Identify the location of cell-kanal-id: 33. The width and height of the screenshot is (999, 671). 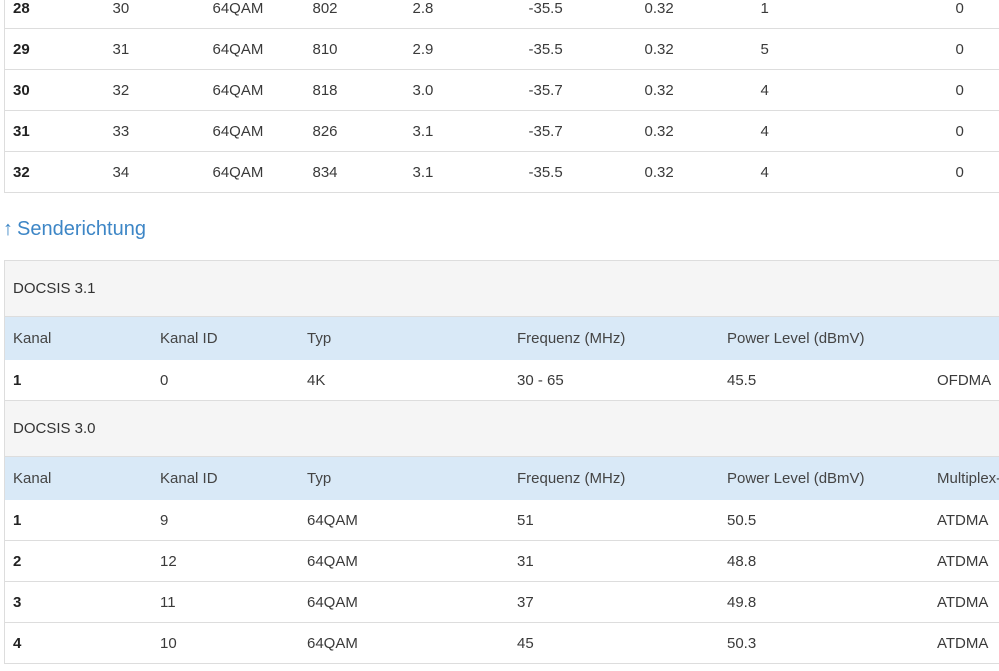
(154, 131).